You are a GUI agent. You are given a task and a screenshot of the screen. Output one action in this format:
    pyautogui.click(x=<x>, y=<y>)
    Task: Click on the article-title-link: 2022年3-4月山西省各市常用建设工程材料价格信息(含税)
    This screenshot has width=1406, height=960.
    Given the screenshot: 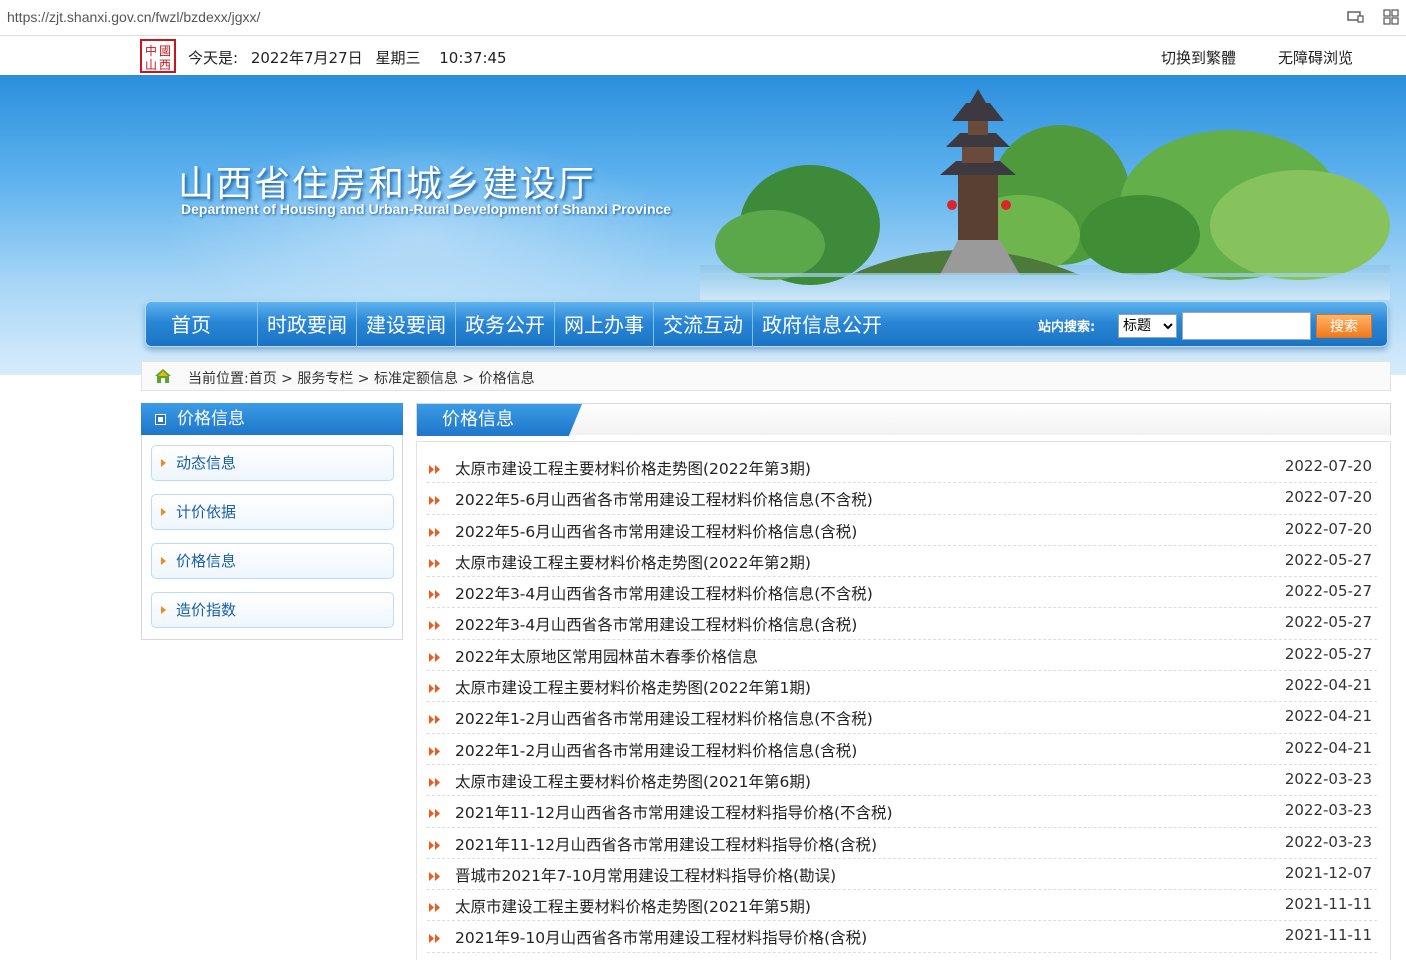 What is the action you would take?
    pyautogui.click(x=656, y=624)
    